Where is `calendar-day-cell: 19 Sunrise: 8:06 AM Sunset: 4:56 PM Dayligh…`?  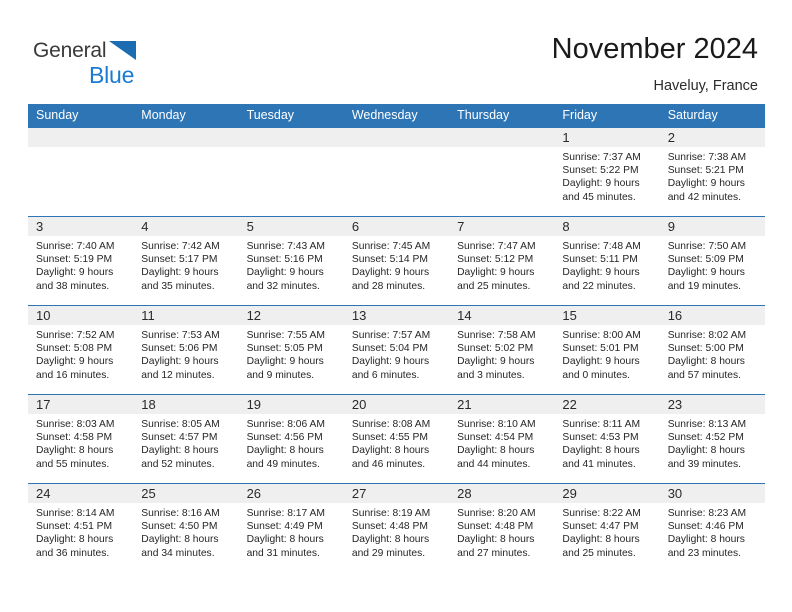 calendar-day-cell: 19 Sunrise: 8:06 AM Sunset: 4:56 PM Dayligh… is located at coordinates (291, 439).